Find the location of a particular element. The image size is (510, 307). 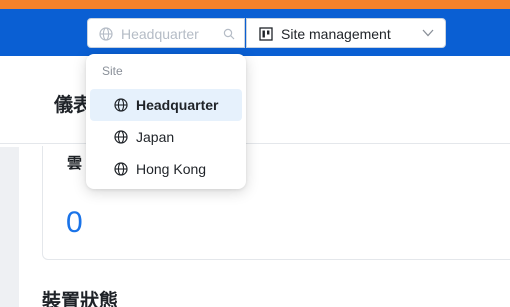

site-option-japan: Japan is located at coordinates (166, 137).